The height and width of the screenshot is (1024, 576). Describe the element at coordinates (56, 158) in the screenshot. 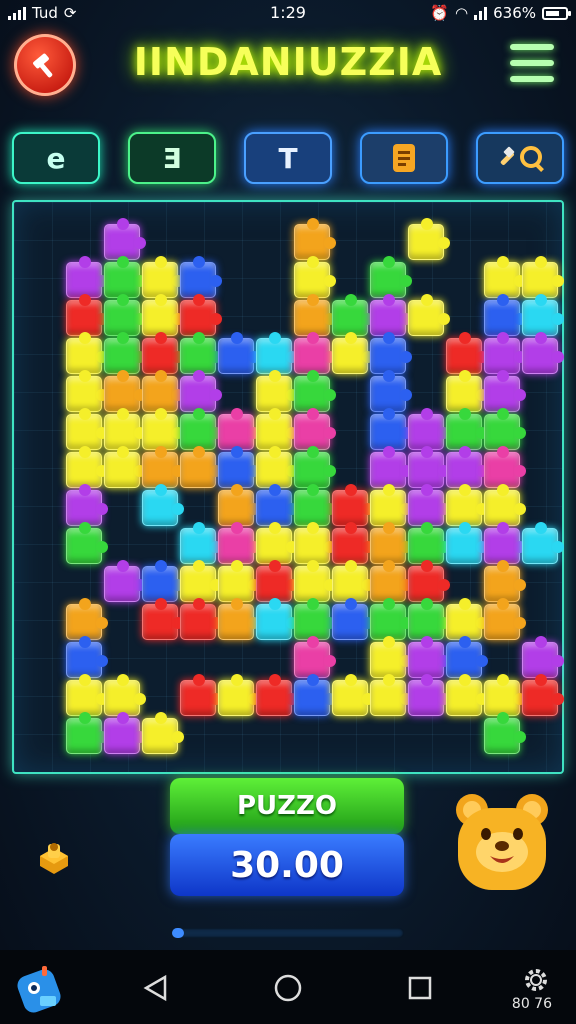

I see `tool-button-e: e` at that location.